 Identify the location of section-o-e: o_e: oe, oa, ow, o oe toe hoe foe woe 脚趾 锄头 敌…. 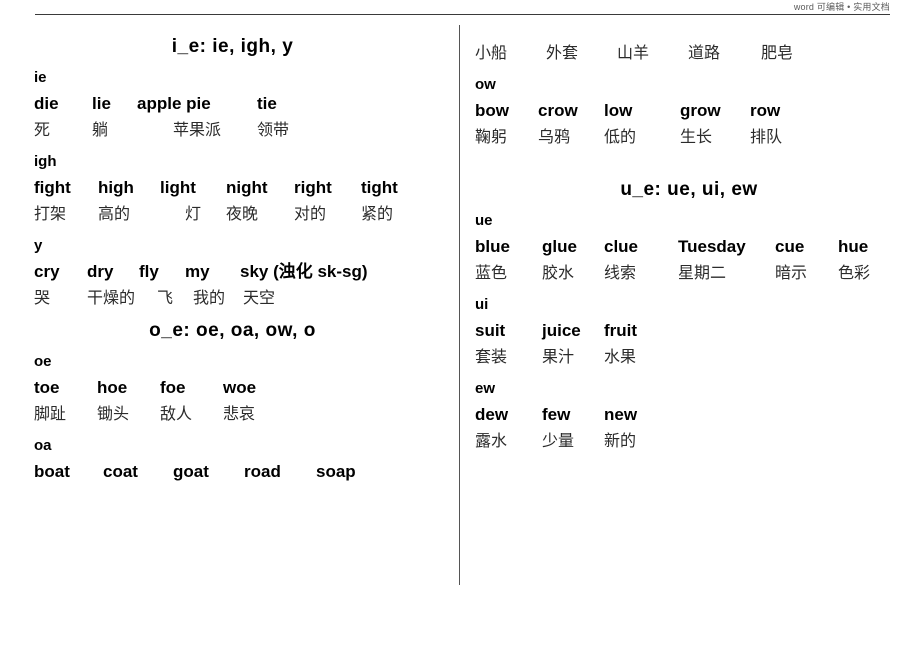
(227, 401).